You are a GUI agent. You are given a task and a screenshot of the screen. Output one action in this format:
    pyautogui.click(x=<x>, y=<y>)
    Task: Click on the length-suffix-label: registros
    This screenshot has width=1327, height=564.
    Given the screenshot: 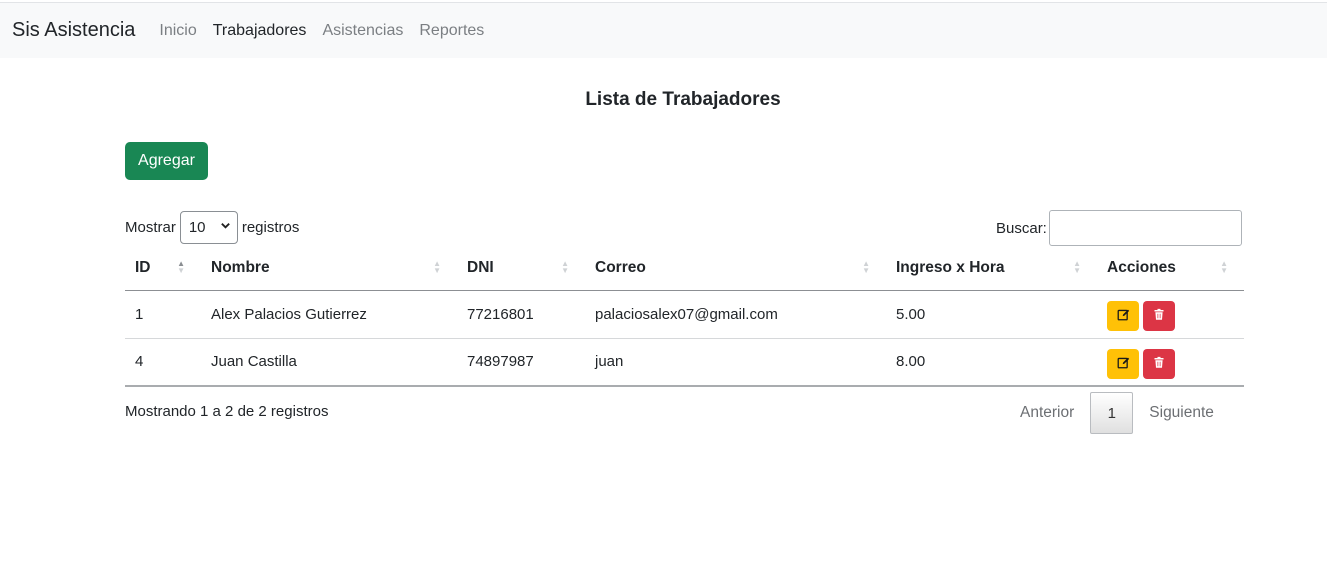 What is the action you would take?
    pyautogui.click(x=270, y=227)
    